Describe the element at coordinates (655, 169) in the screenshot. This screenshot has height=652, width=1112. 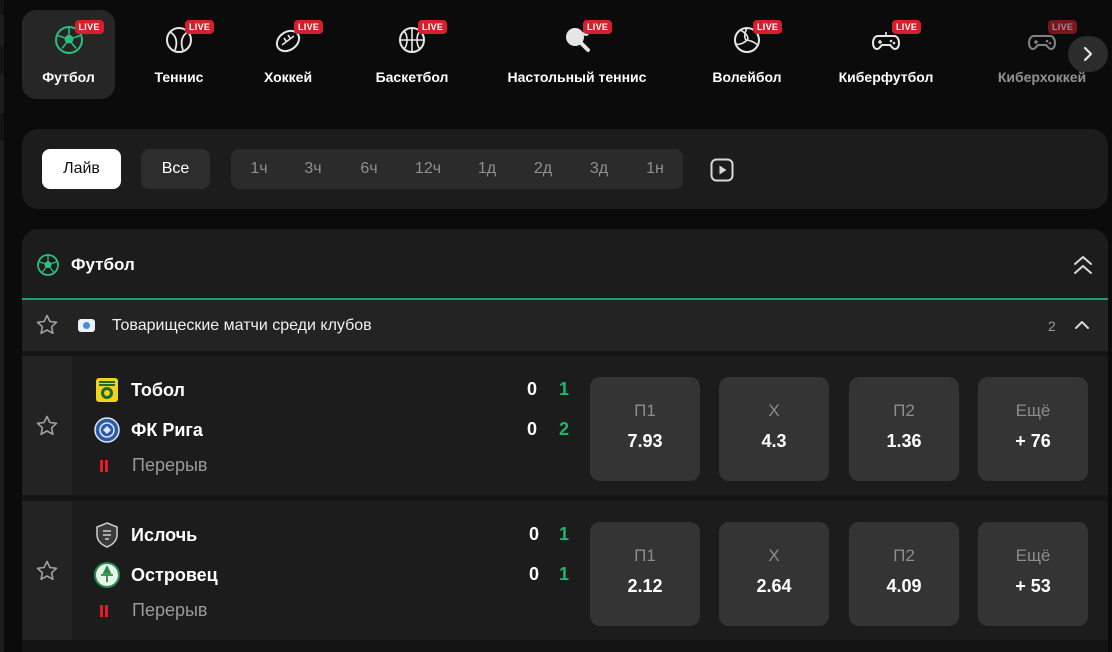
I see `time-range-1w: 1н` at that location.